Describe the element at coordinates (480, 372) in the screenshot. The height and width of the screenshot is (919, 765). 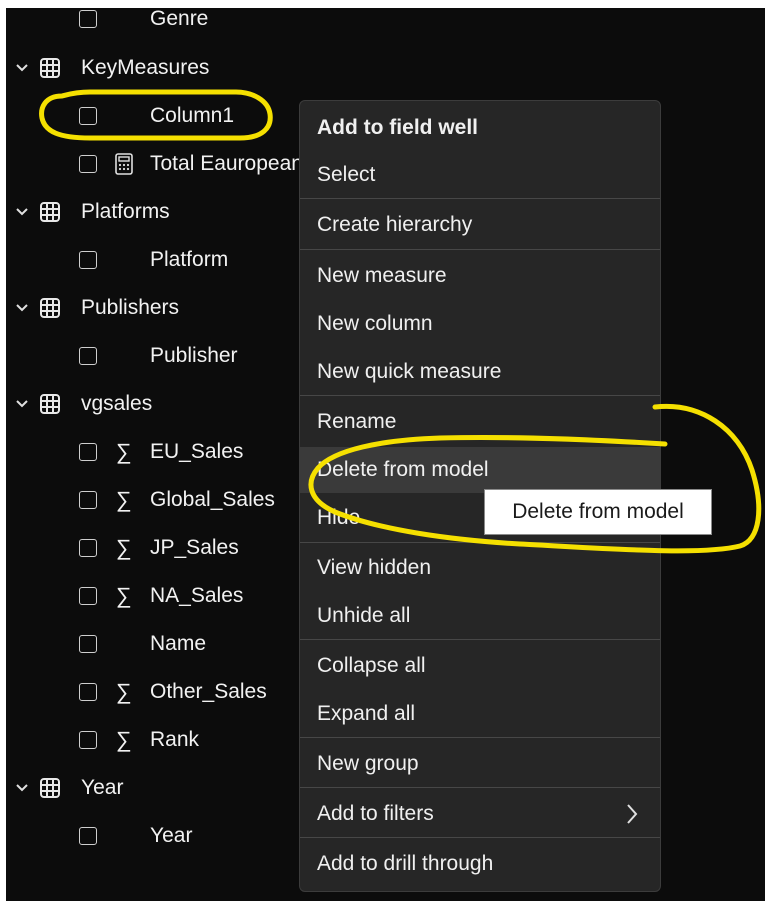
I see `menu-item-new-quick-measure: New quick measure` at that location.